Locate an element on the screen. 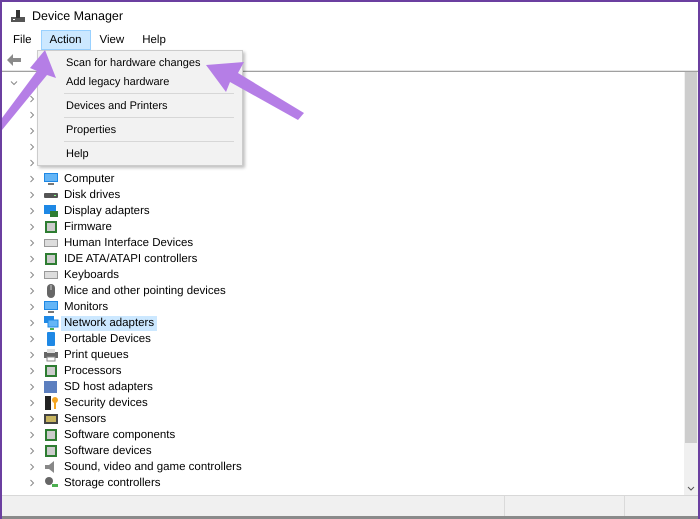  tree-item: Sound, video and game controllers is located at coordinates (153, 467).